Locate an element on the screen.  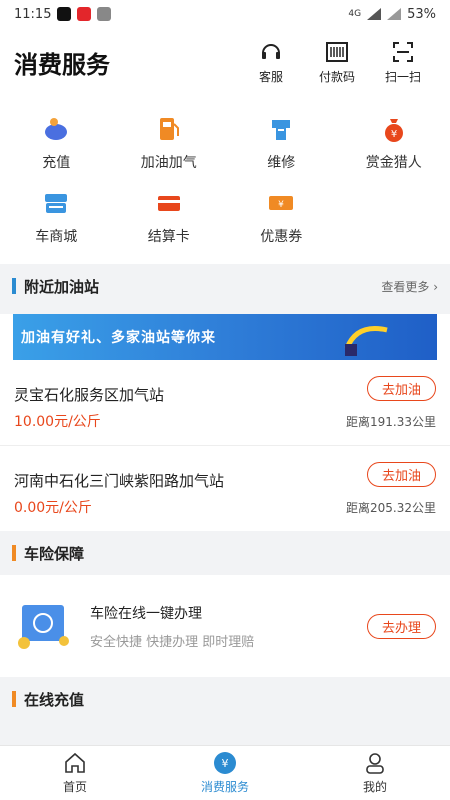
grid-item-settlement-card: 结算卡 is located at coordinates (169, 217).